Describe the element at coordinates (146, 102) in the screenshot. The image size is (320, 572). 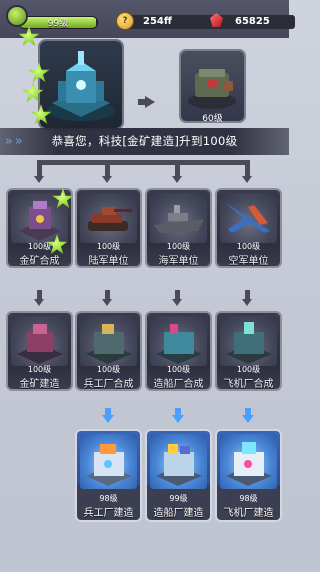
I see `arrow-right-icon` at that location.